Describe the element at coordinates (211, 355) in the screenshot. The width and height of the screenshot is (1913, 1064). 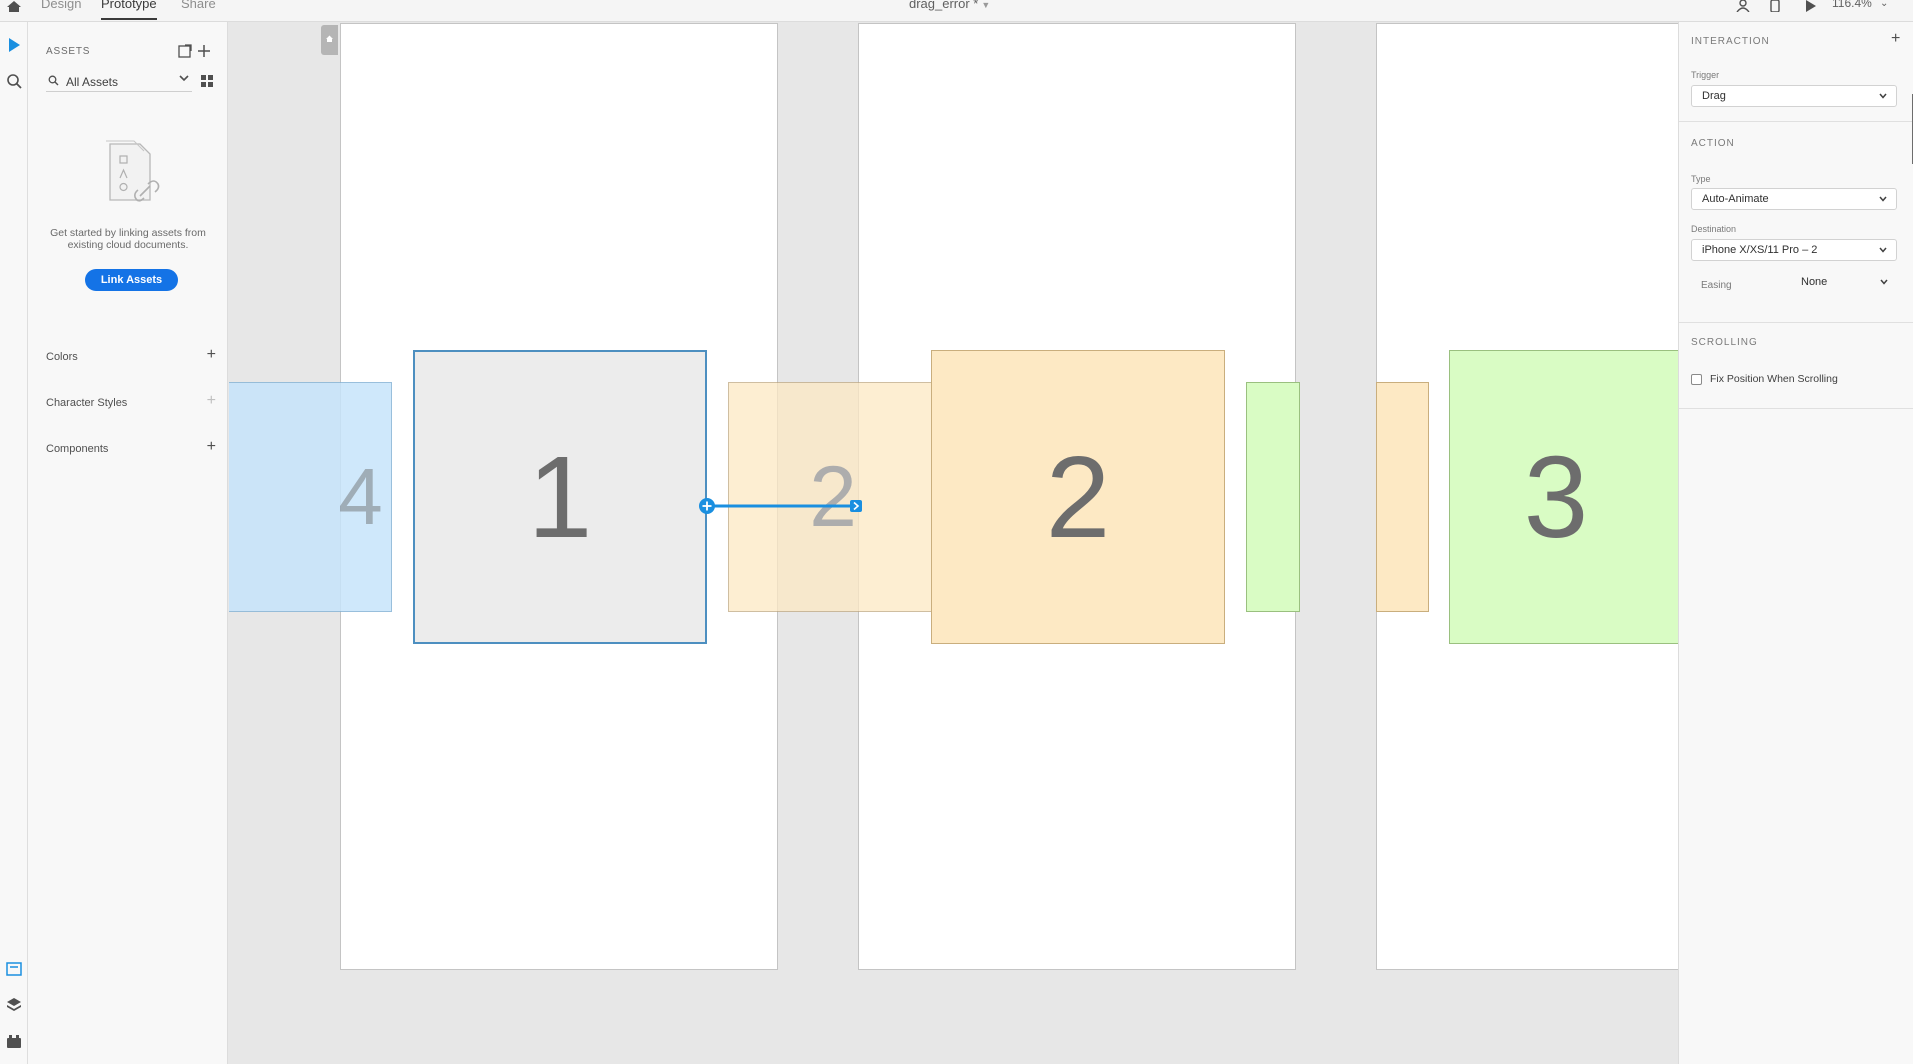
I see `add-color-icon: +` at that location.